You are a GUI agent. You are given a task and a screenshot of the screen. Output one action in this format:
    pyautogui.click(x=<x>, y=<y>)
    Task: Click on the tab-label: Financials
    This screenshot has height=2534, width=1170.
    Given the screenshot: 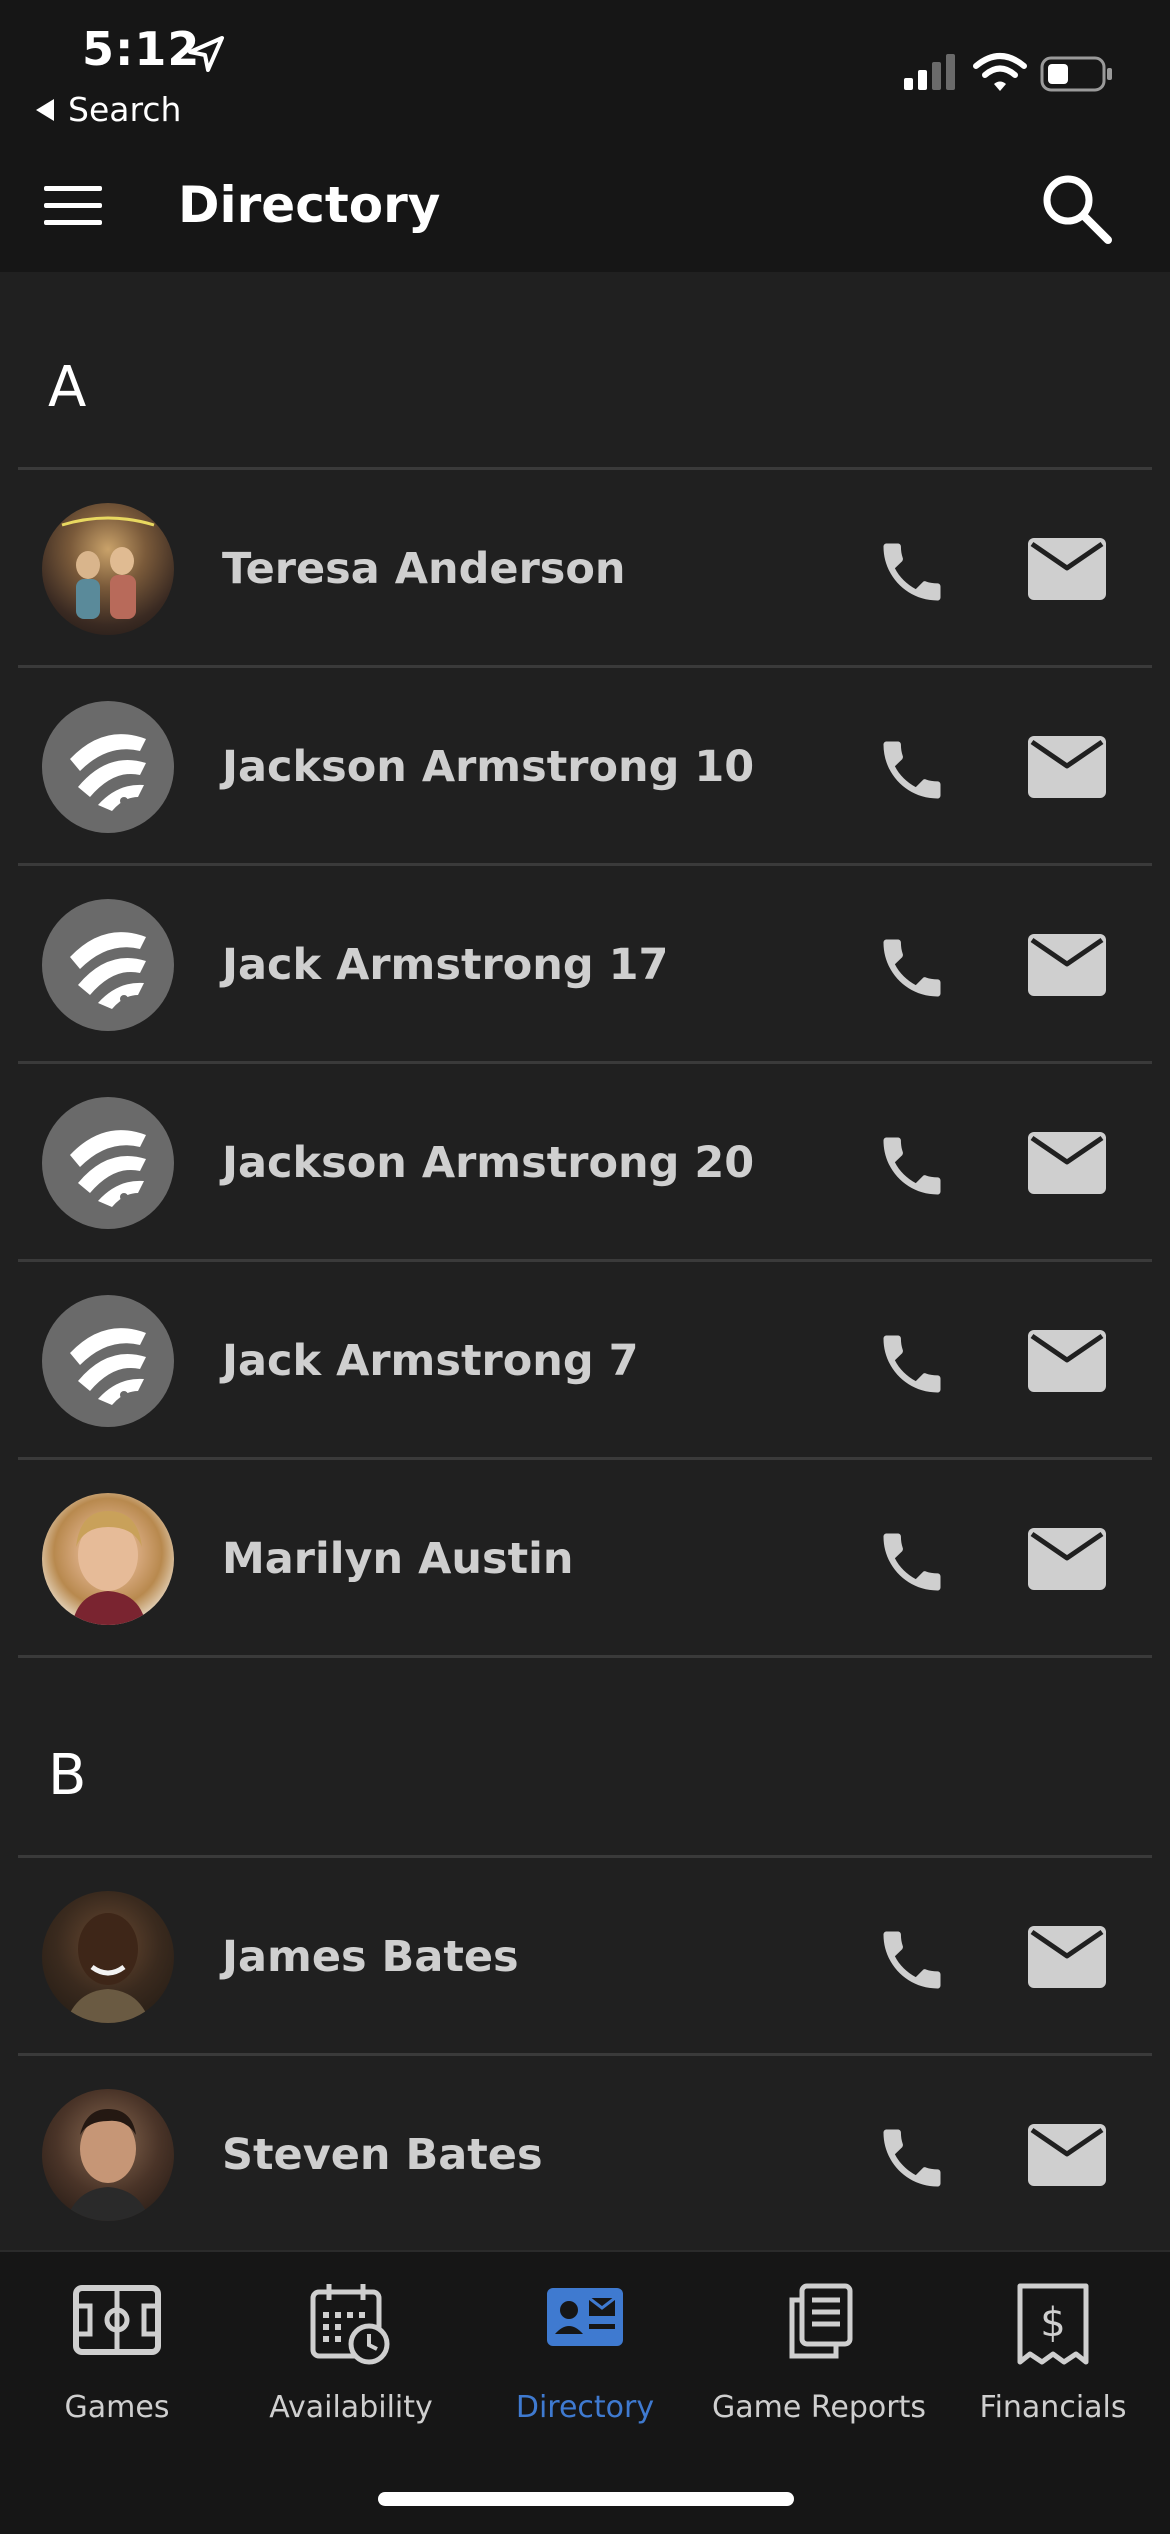 What is the action you would take?
    pyautogui.click(x=1053, y=2407)
    